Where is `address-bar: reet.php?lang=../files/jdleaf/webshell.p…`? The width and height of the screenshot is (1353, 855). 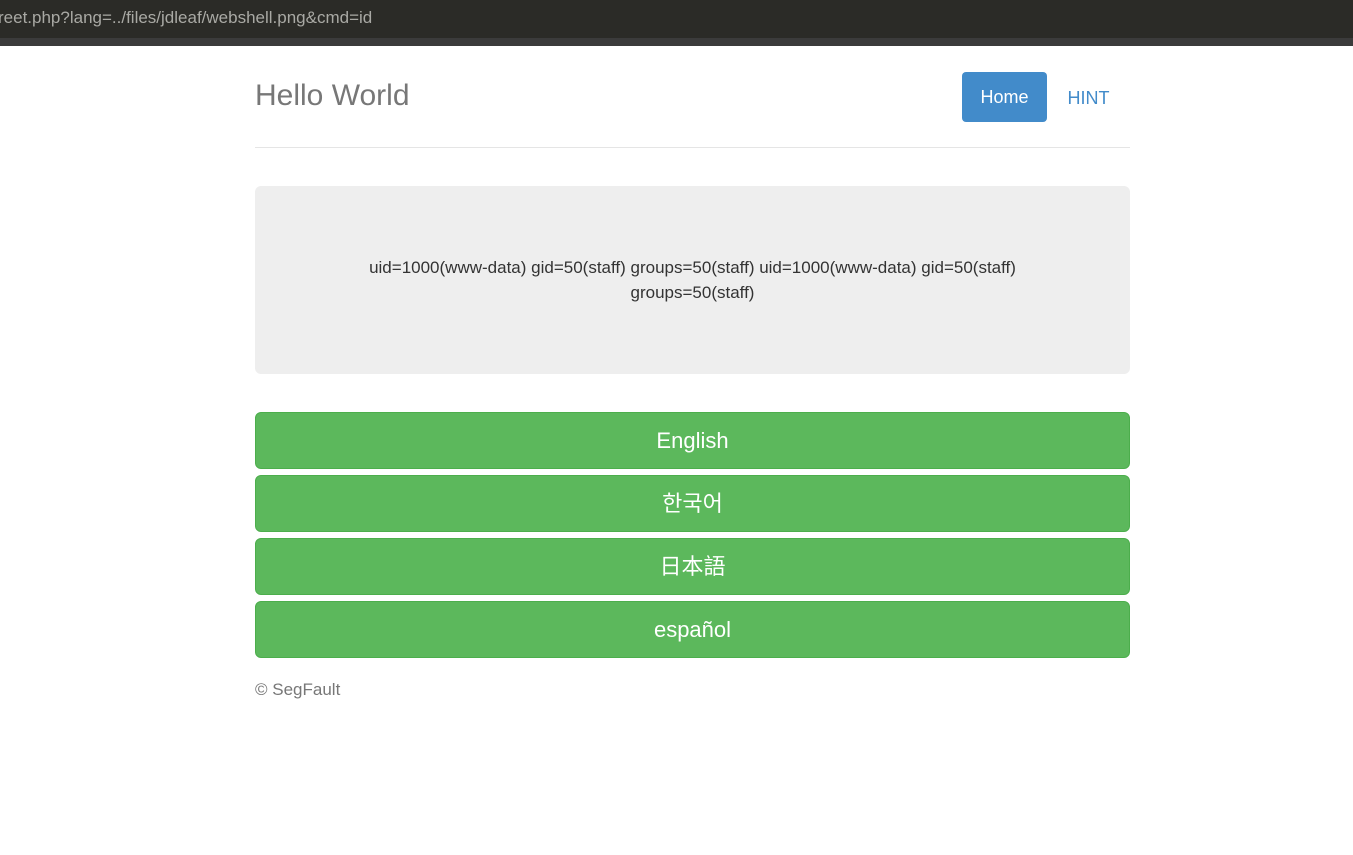
address-bar: reet.php?lang=../files/jdleaf/webshell.p… is located at coordinates (676, 19).